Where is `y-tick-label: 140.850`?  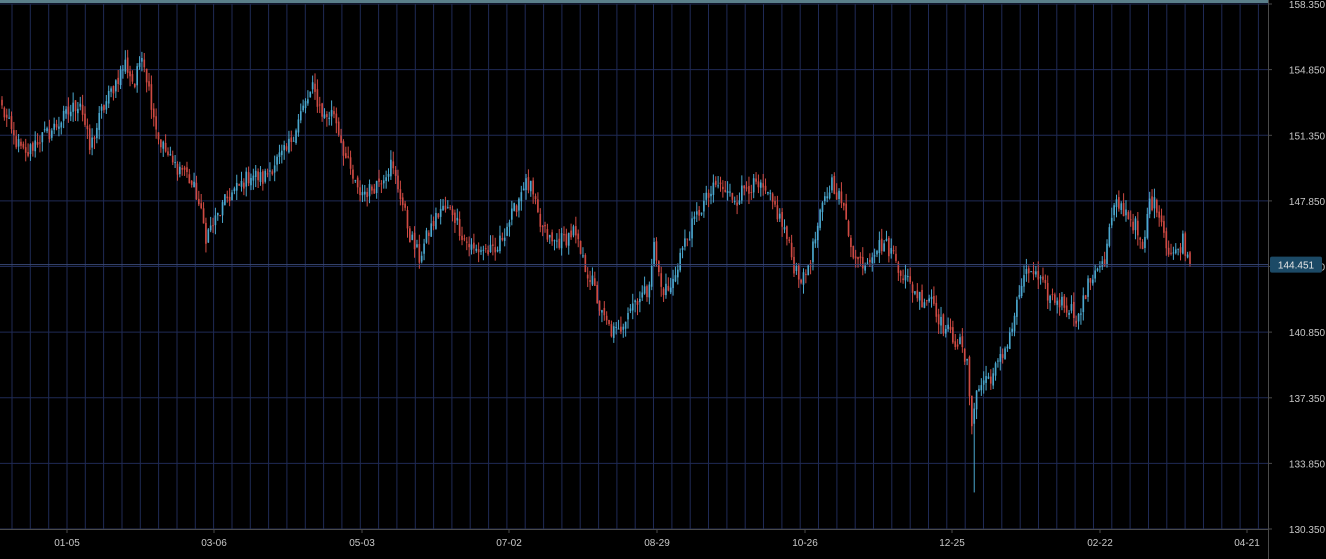 y-tick-label: 140.850 is located at coordinates (1307, 333).